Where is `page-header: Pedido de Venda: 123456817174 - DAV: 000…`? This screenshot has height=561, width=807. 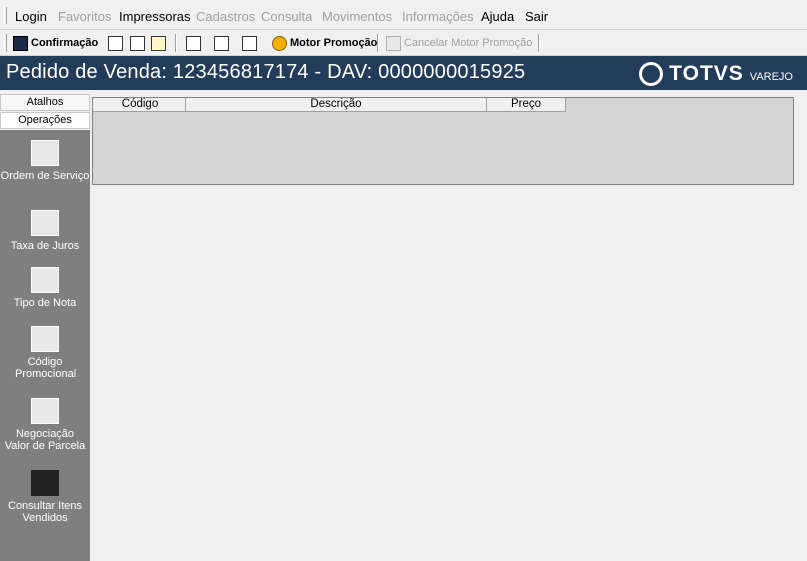 page-header: Pedido de Venda: 123456817174 - DAV: 000… is located at coordinates (403, 73).